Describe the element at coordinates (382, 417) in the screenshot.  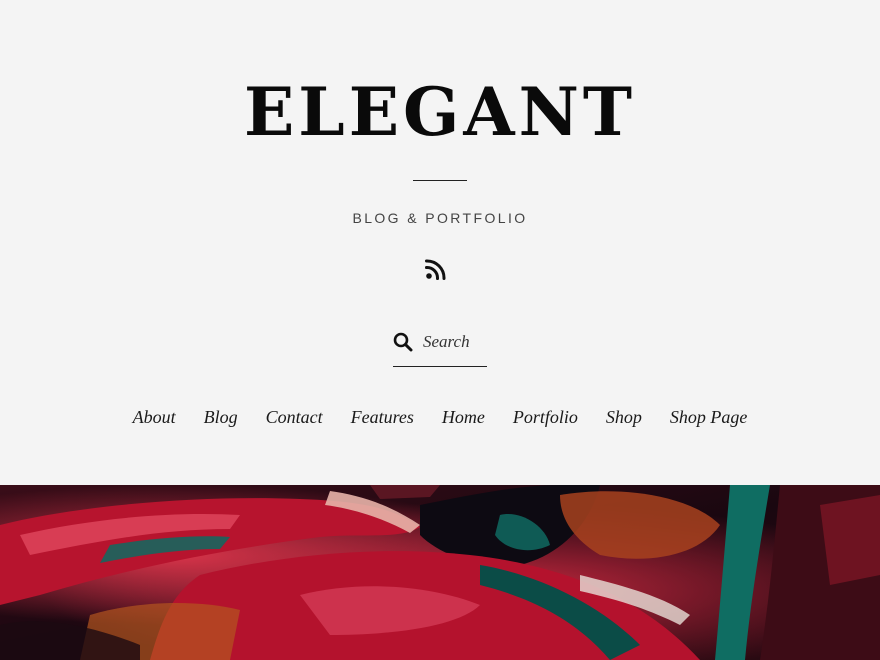
I see `nav-item-features: Features` at that location.